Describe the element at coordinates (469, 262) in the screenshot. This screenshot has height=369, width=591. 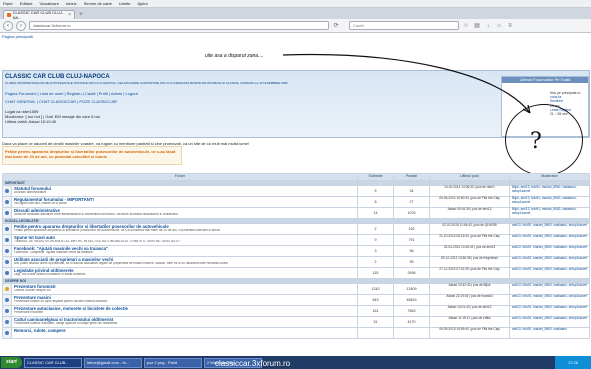
I see `last-post: 09-12-2013 13:36:38 | pus de fregedrum` at that location.